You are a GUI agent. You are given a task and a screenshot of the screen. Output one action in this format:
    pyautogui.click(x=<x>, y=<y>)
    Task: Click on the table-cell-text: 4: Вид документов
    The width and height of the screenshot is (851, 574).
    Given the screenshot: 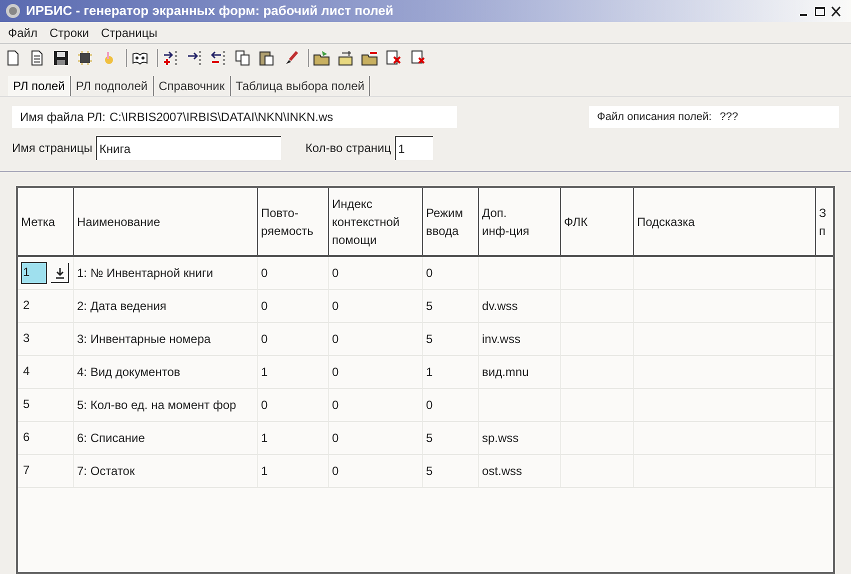 What is the action you would take?
    pyautogui.click(x=128, y=372)
    